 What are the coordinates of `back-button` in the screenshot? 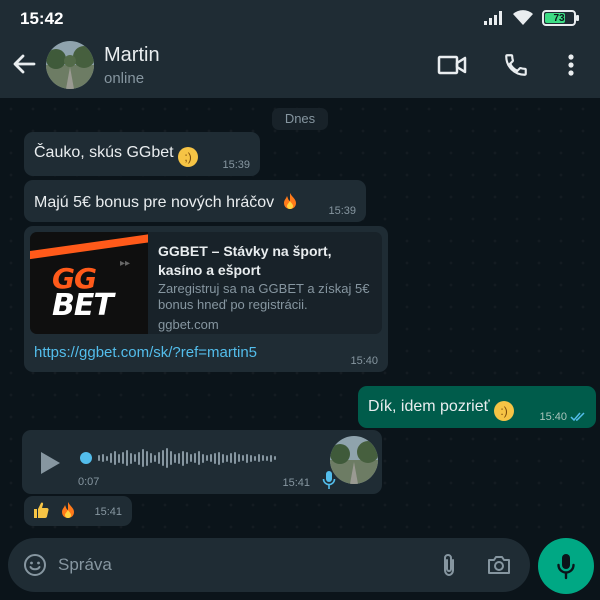 It's located at (24, 64).